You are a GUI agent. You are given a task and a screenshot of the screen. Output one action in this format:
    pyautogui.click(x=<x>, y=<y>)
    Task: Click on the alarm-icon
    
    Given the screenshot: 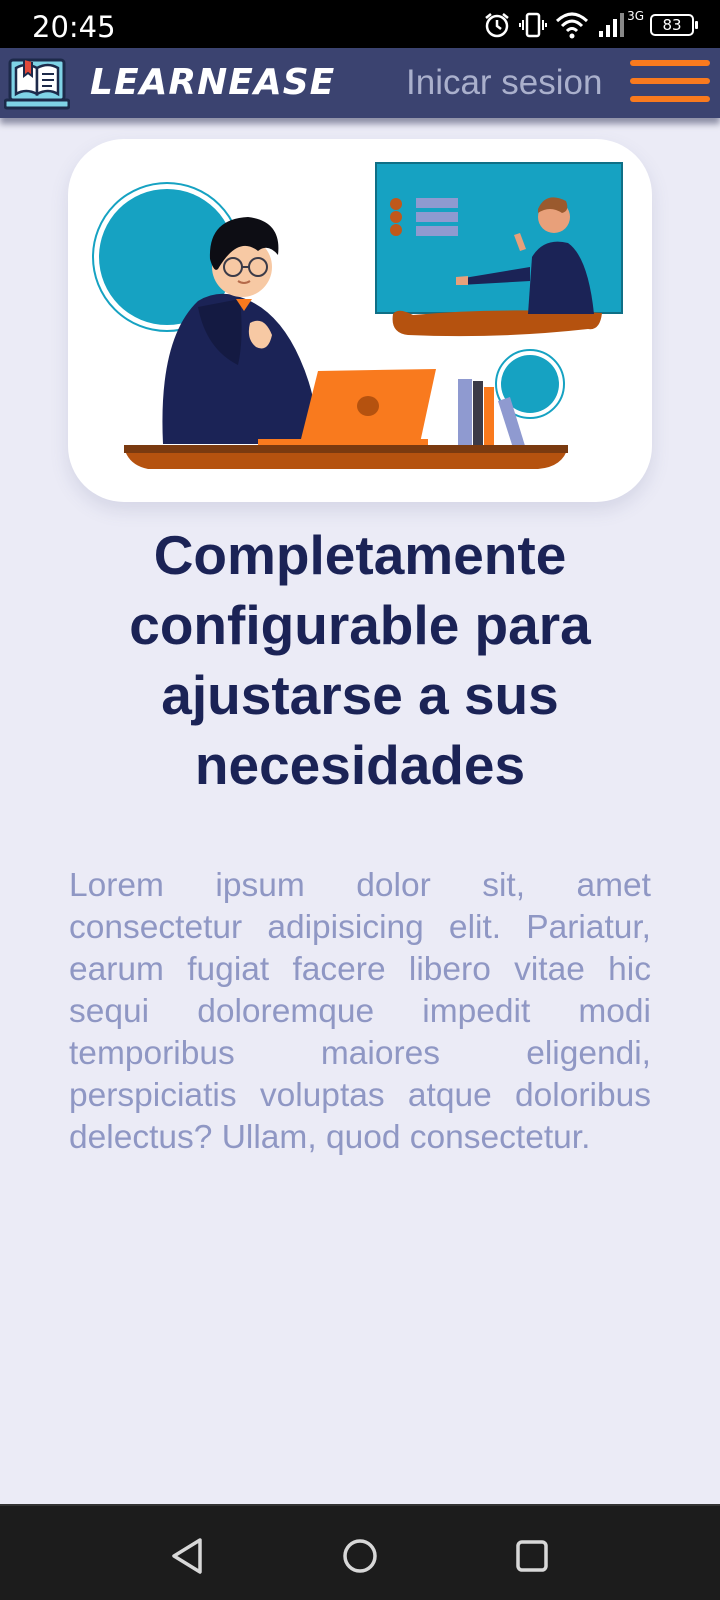 What is the action you would take?
    pyautogui.click(x=497, y=25)
    